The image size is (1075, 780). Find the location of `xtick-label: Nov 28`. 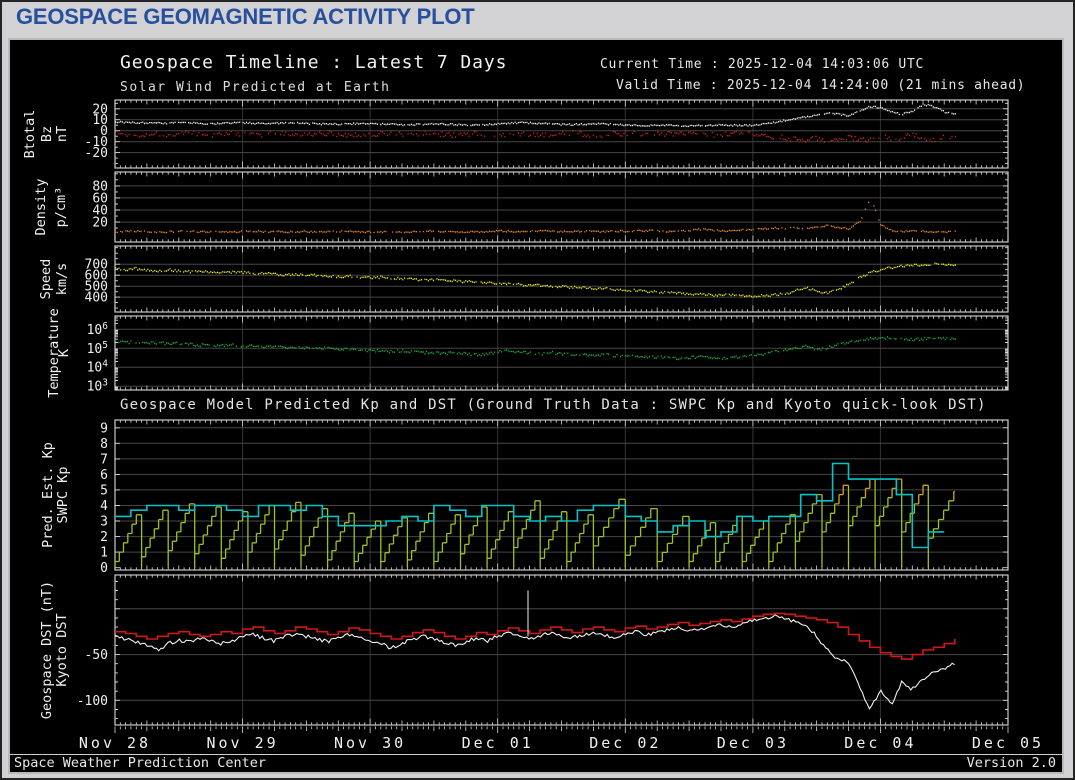

xtick-label: Nov 28 is located at coordinates (115, 743).